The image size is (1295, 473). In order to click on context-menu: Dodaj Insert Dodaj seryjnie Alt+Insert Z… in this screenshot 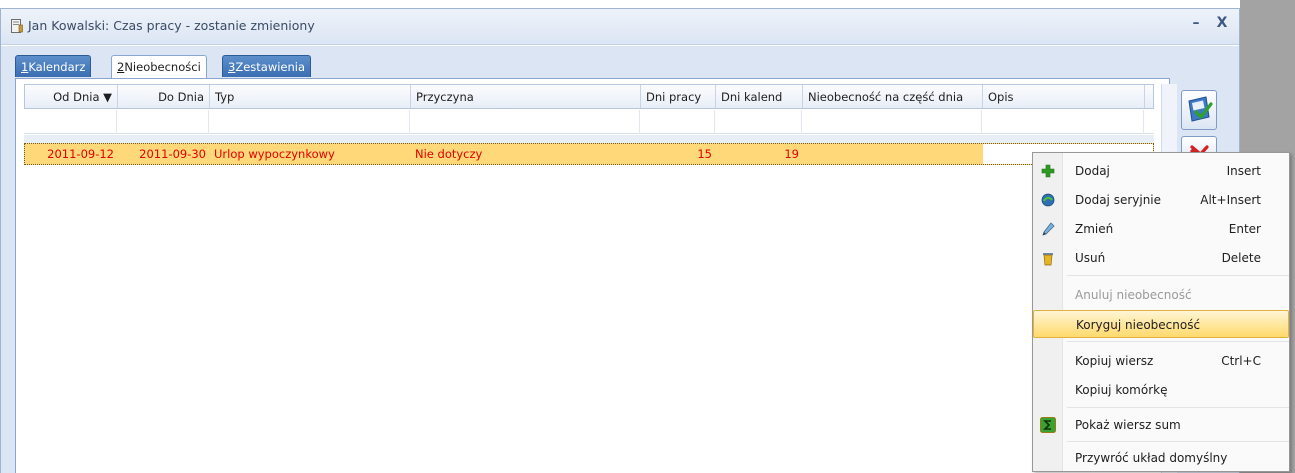, I will do `click(1161, 312)`.